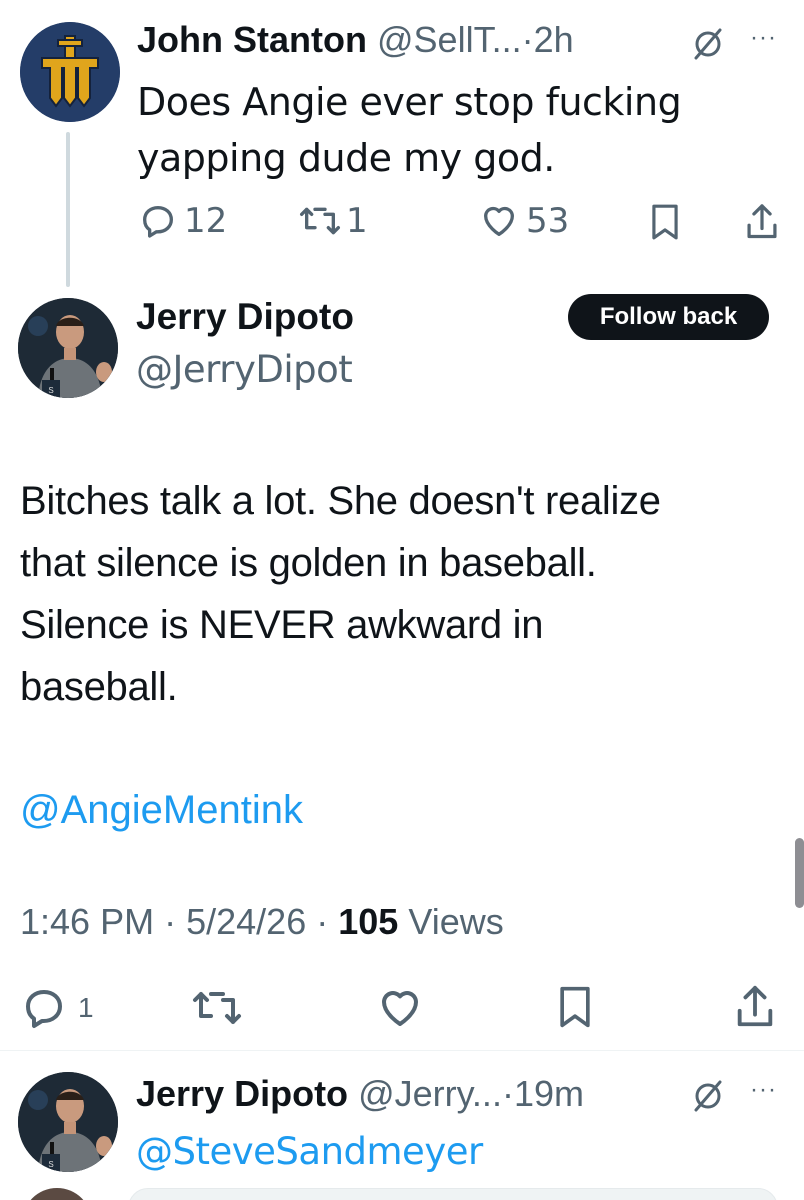 This screenshot has height=1200, width=804. I want to click on thread-connector-line, so click(68, 209).